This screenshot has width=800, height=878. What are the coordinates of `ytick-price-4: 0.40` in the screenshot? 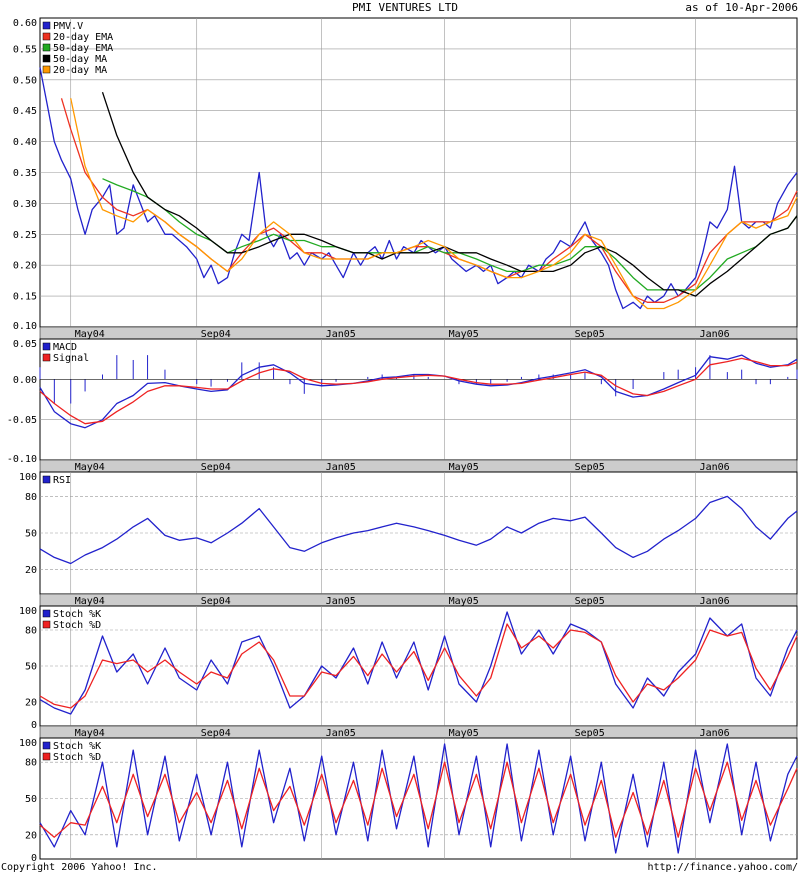 It's located at (25, 142).